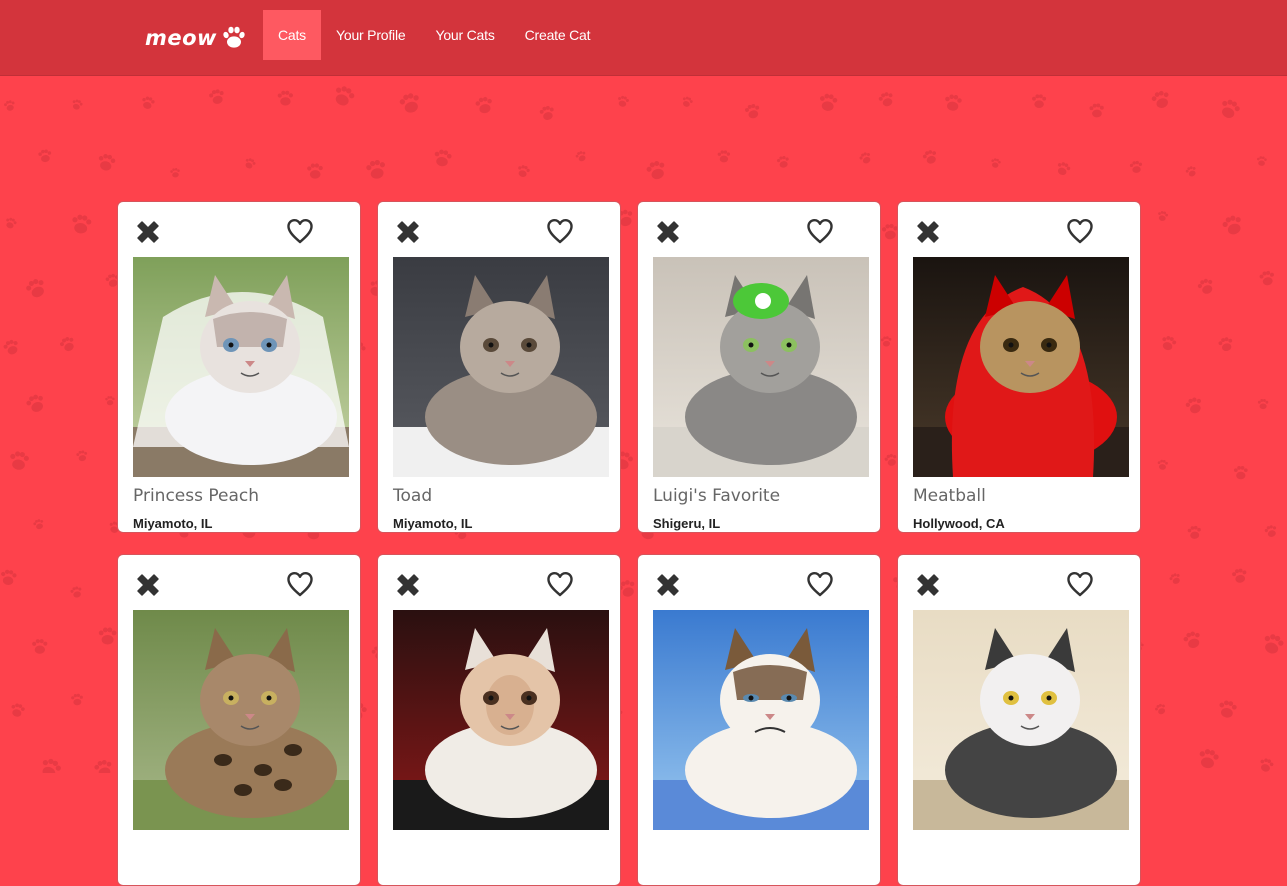 The image size is (1287, 886). What do you see at coordinates (234, 37) in the screenshot?
I see `paw-icon` at bounding box center [234, 37].